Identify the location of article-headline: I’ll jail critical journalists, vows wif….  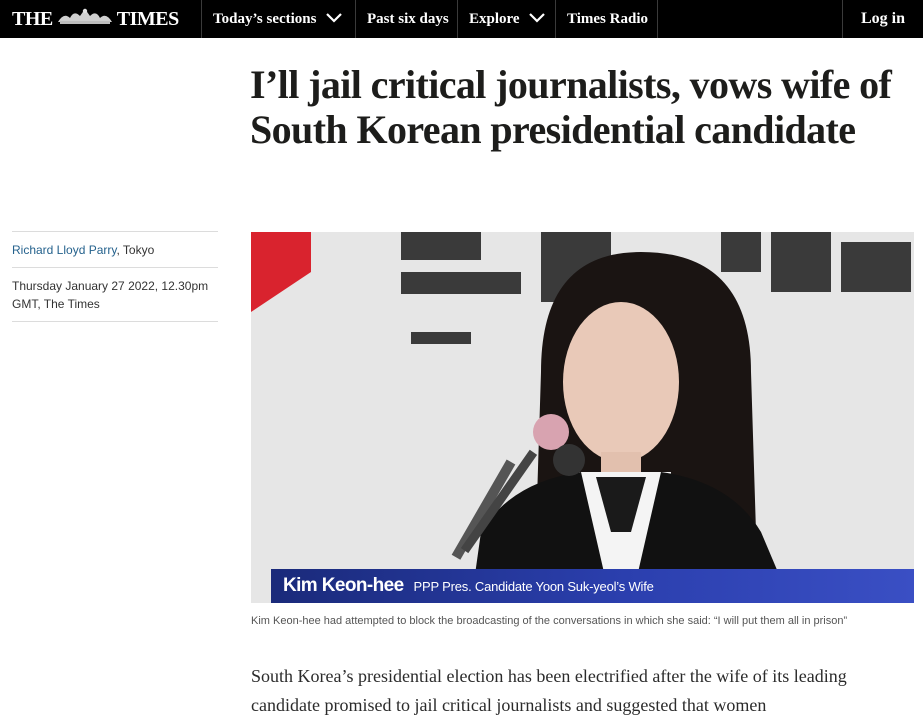
(571, 107).